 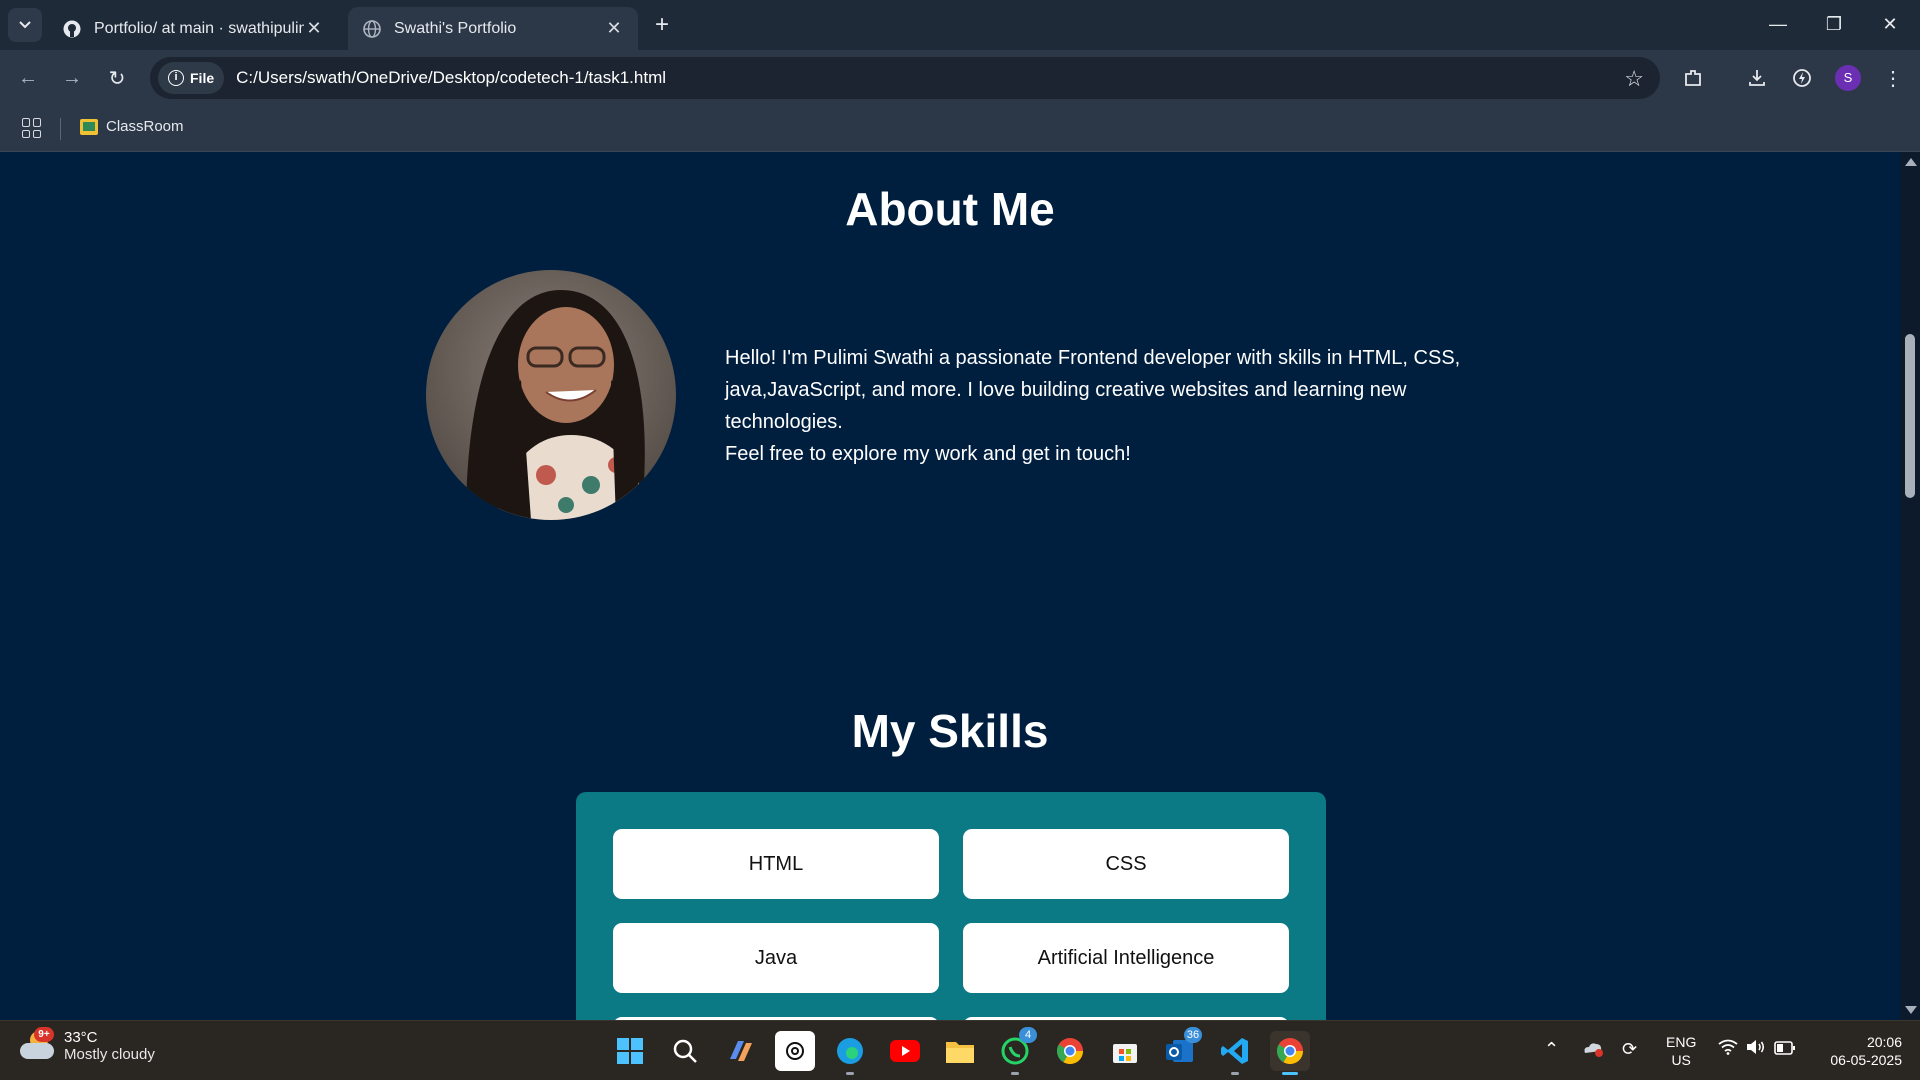 I want to click on tab-search-button, so click(x=25, y=25).